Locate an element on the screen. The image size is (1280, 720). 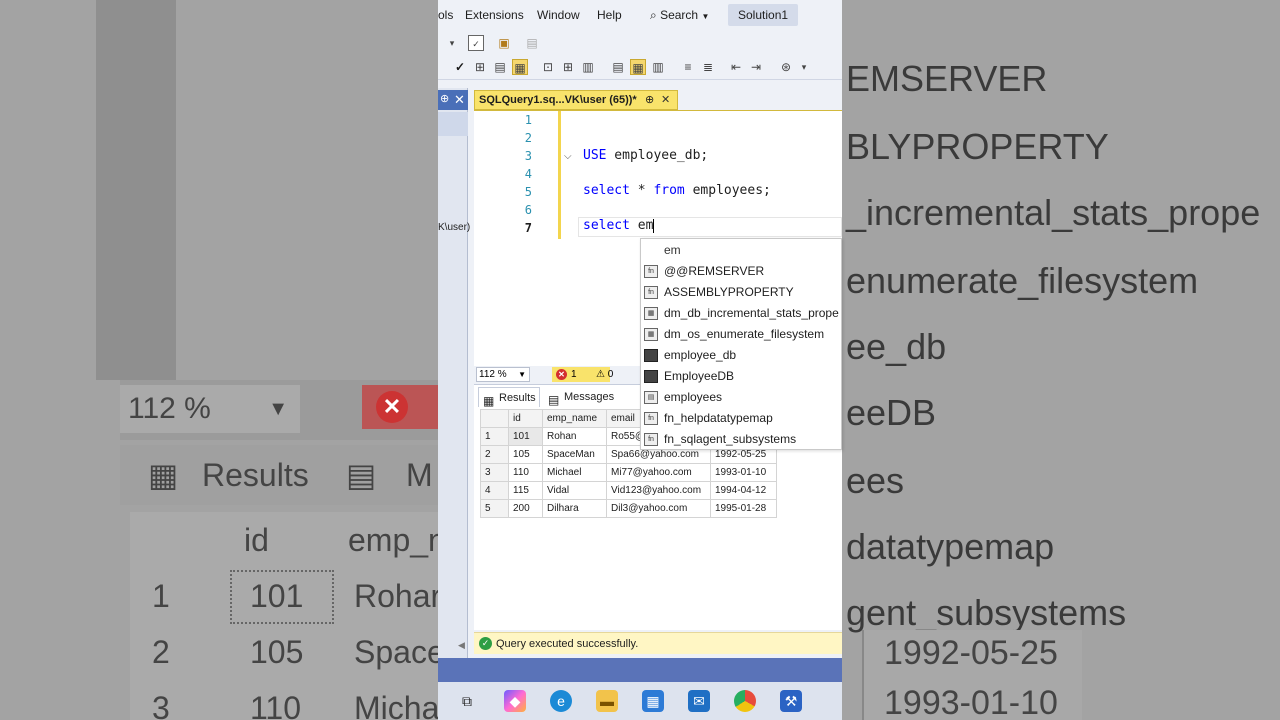
outlook-icon: ✉ is located at coordinates (699, 701).